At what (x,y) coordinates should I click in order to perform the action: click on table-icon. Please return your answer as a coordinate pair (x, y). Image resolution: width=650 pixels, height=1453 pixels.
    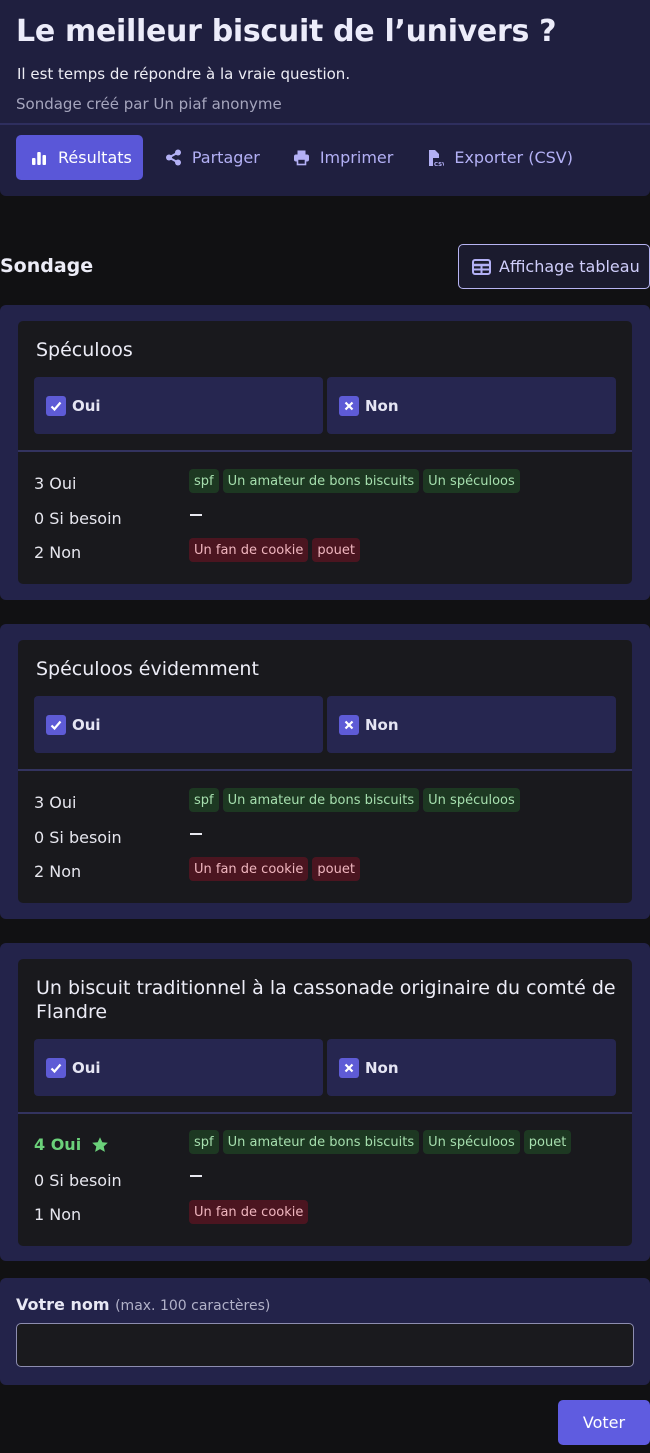
    Looking at the image, I should click on (481, 266).